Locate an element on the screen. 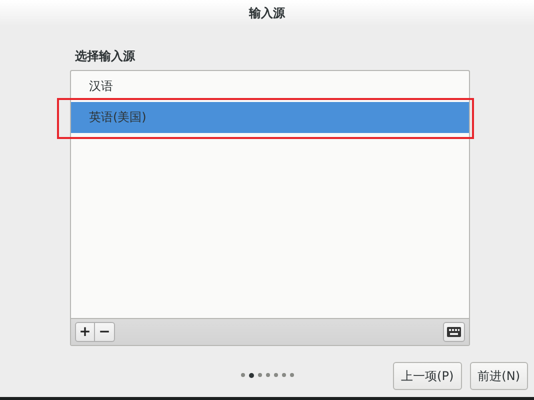 The height and width of the screenshot is (400, 534). nav-button: 上一项(P) is located at coordinates (427, 376).